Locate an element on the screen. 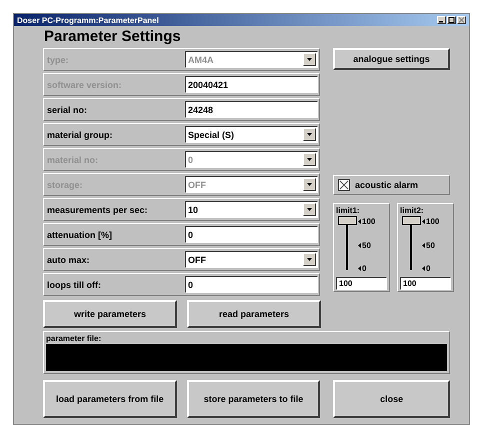 This screenshot has height=425, width=478. parameter-file-label: parameter file: is located at coordinates (74, 338).